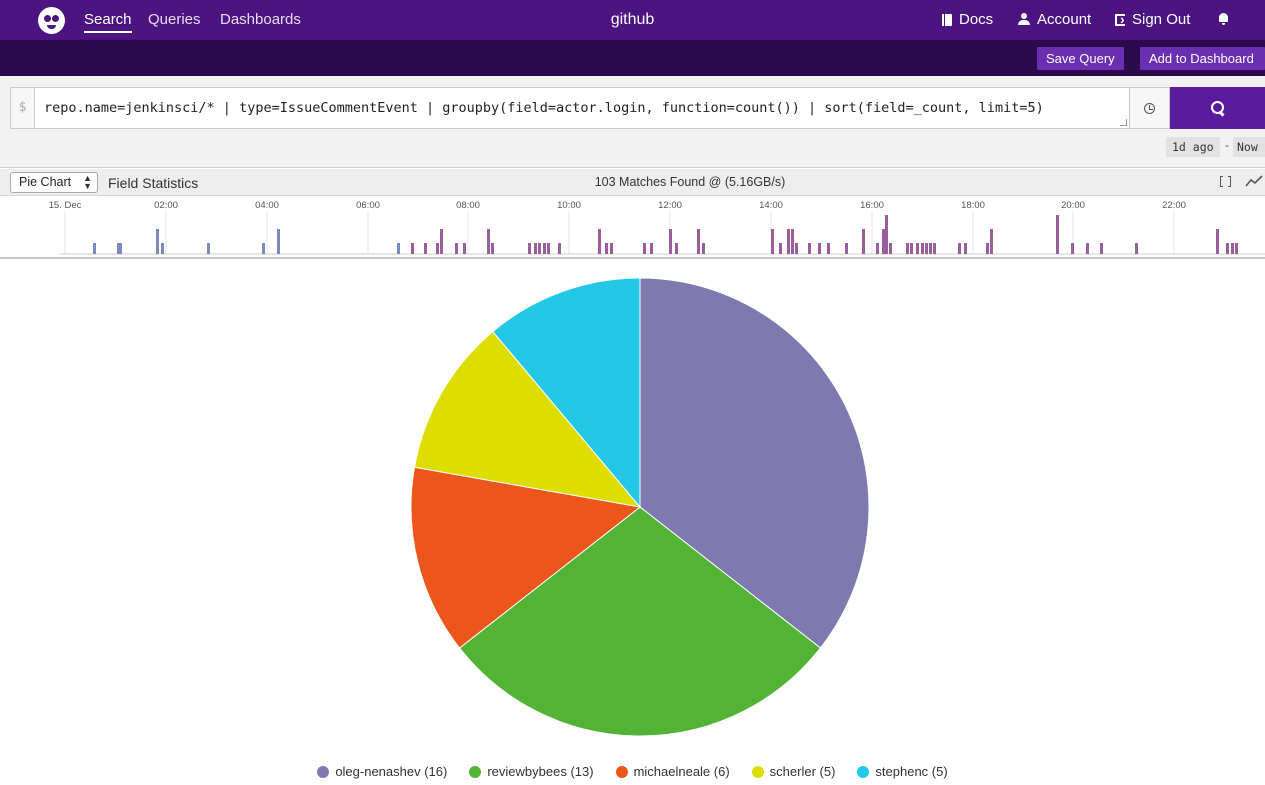 The width and height of the screenshot is (1265, 785). I want to click on legend-item-oleg-nenashev: oleg-nenashev (16), so click(382, 771).